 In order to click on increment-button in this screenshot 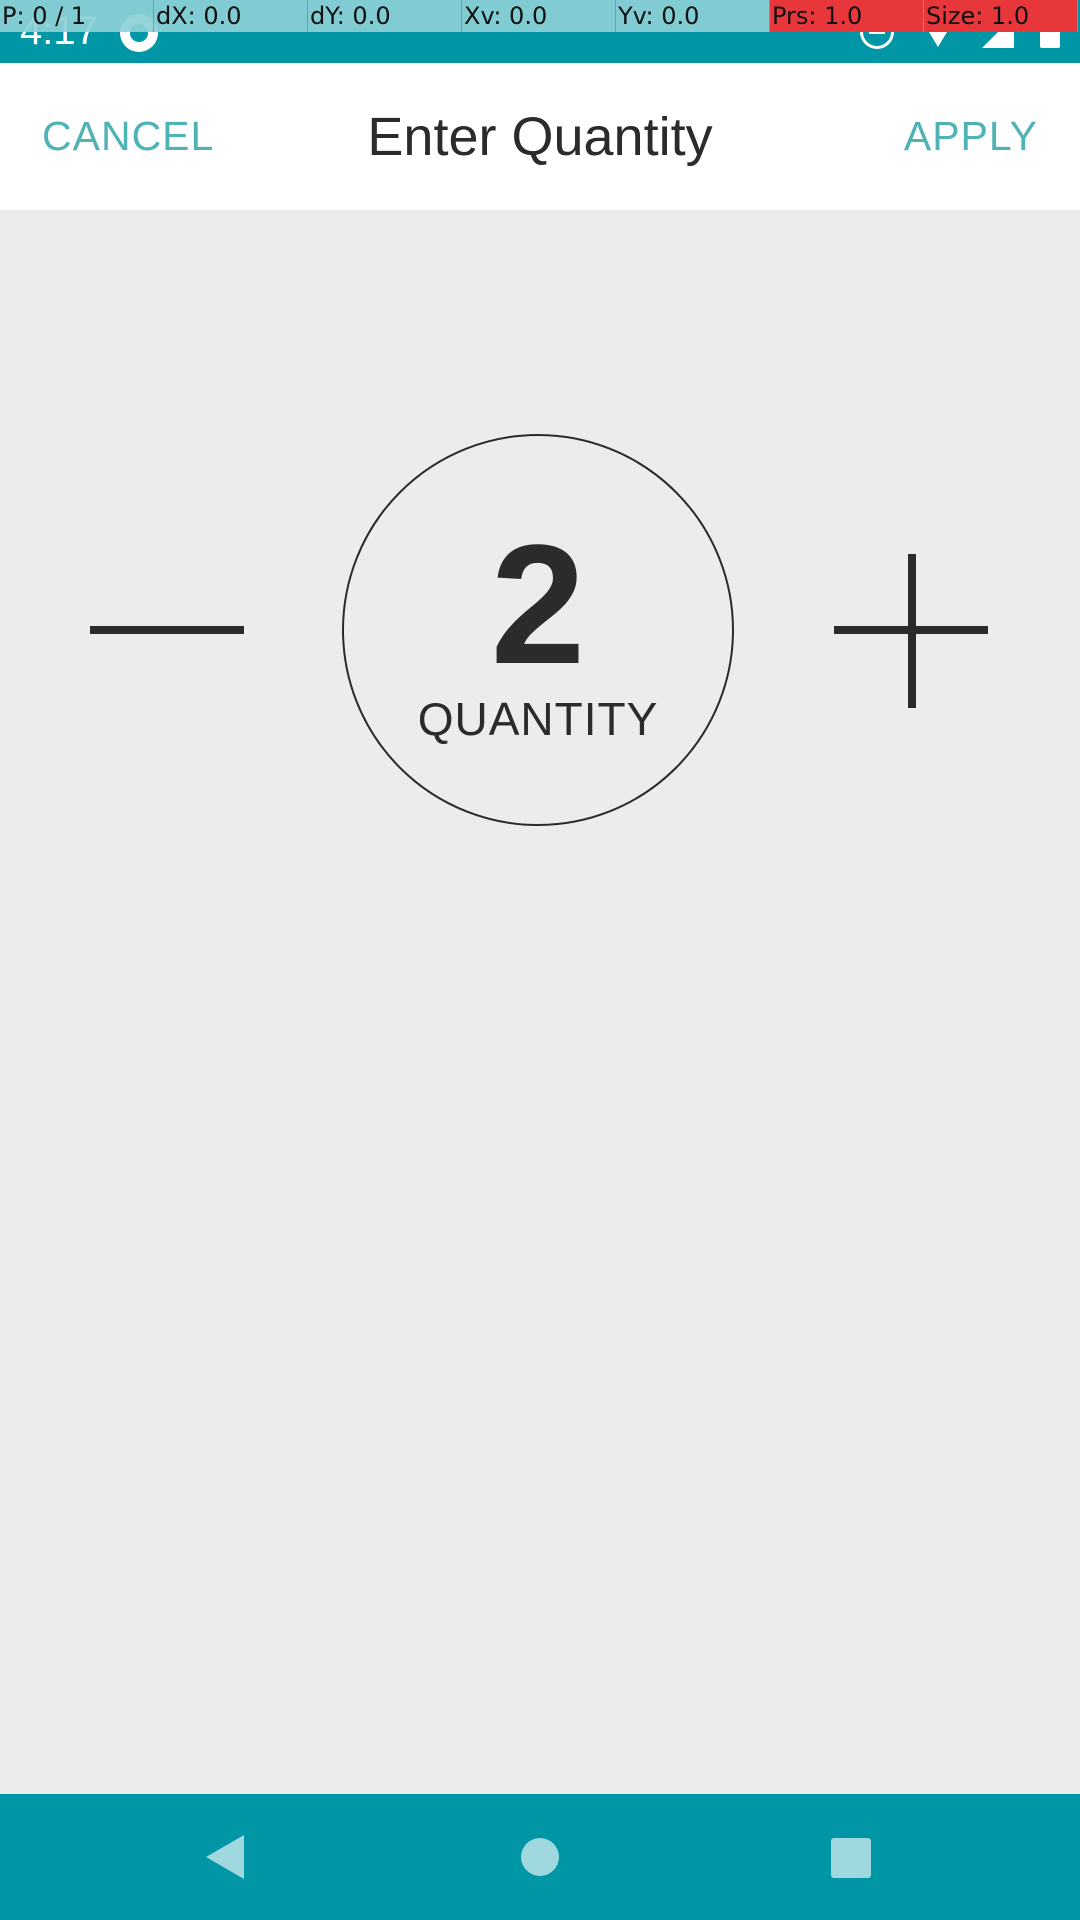, I will do `click(912, 630)`.